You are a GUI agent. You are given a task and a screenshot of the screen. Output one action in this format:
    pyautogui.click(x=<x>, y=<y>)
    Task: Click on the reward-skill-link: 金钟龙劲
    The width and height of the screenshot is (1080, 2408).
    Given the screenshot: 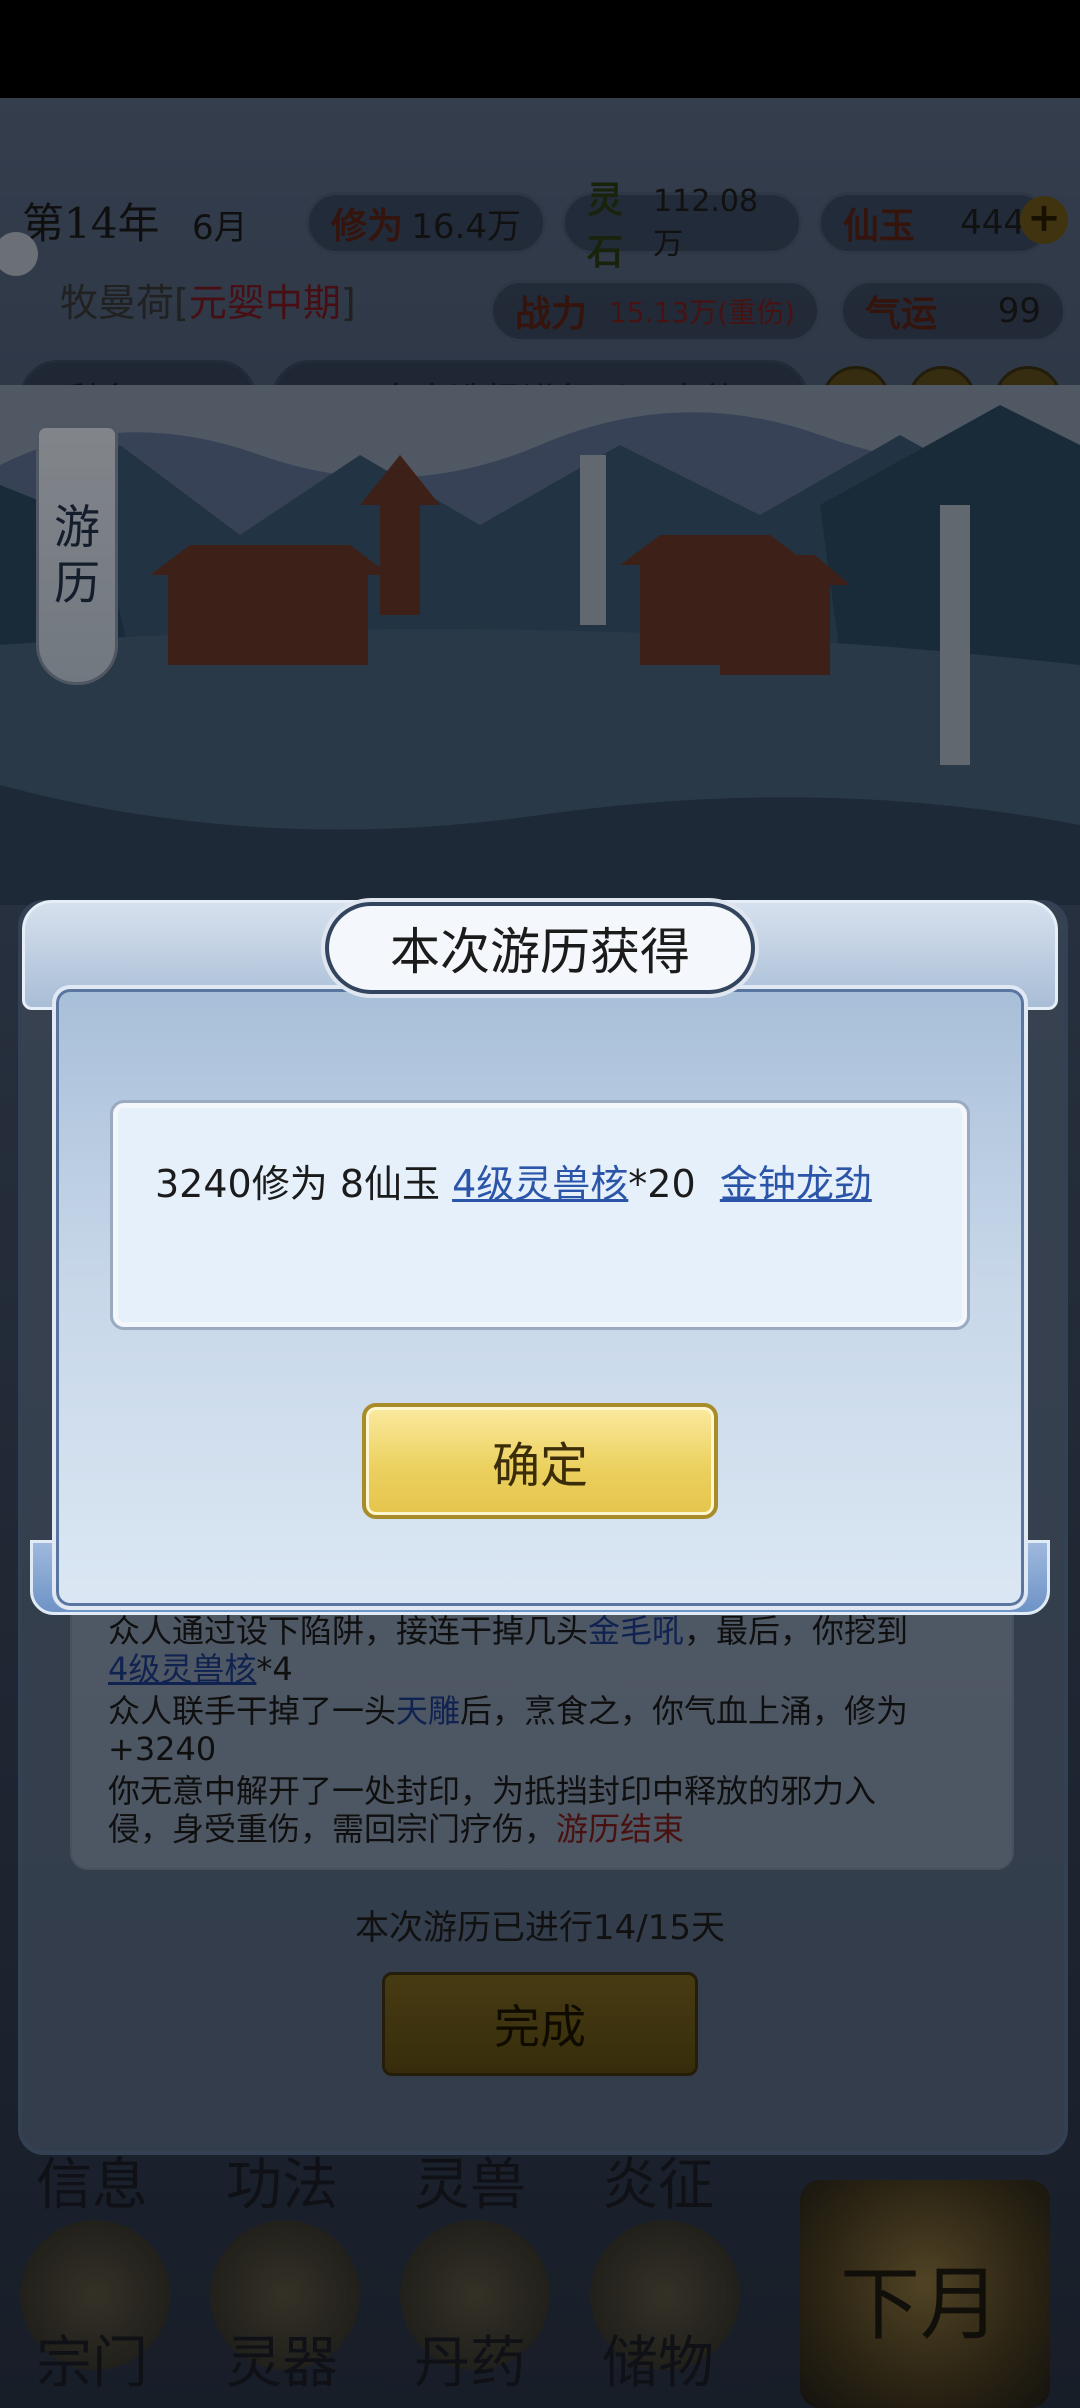 What is the action you would take?
    pyautogui.click(x=796, y=1184)
    